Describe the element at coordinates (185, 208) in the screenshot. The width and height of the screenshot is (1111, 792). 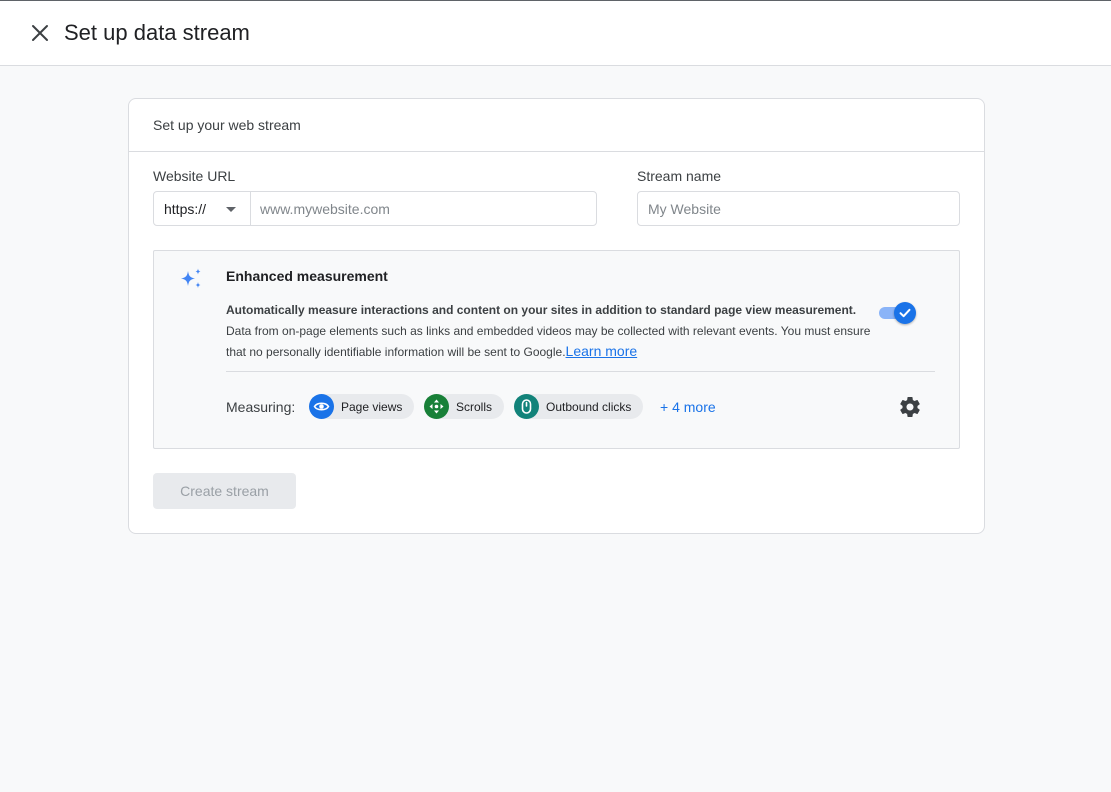
I see `protocol-value: https://` at that location.